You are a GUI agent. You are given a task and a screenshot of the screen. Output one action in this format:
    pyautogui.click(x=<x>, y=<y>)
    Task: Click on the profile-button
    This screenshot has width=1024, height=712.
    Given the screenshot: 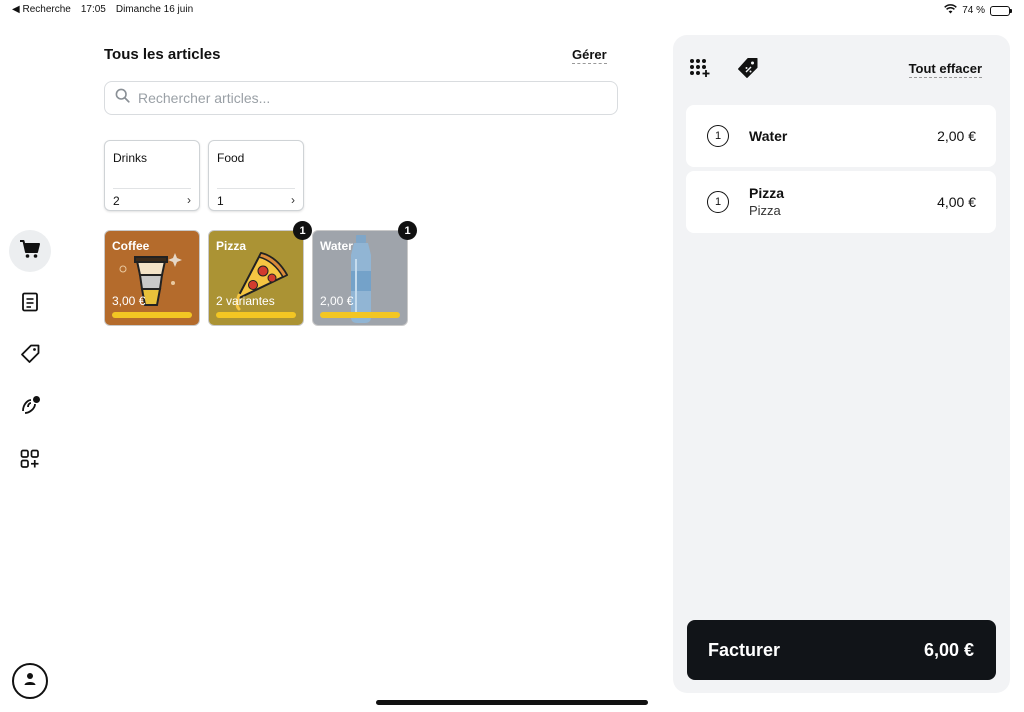 What is the action you would take?
    pyautogui.click(x=30, y=681)
    